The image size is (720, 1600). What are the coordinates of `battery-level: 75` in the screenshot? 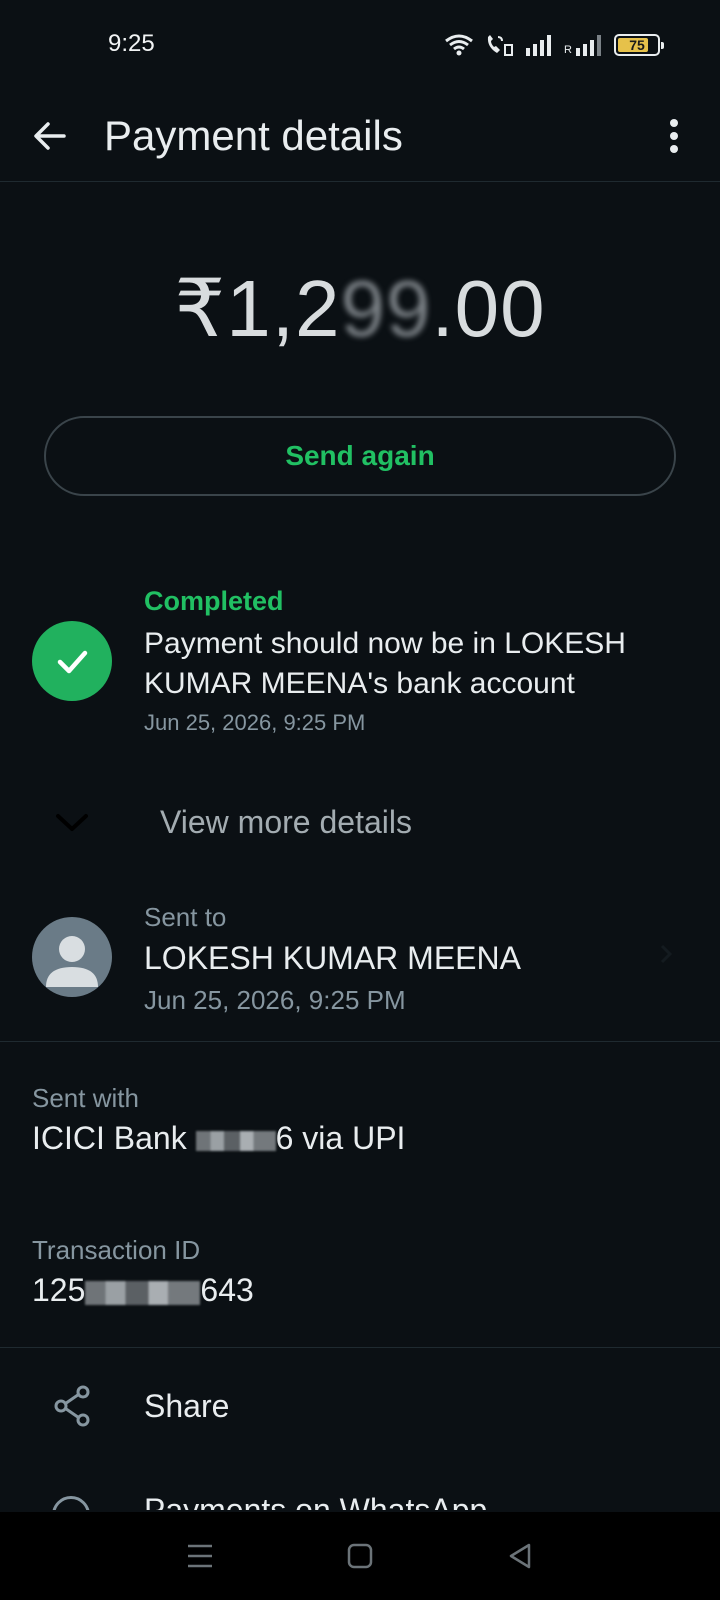 It's located at (637, 45).